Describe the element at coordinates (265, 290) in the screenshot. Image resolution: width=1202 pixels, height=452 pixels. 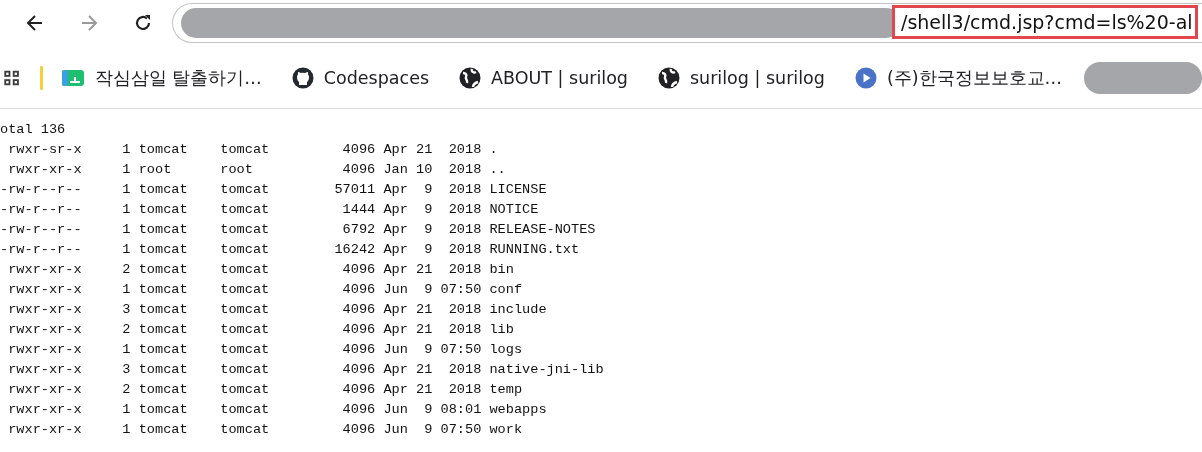
I see `output-line: rwxr-xr-x 1 tomcat tomcat 4096 Jun 9 07:50 conf` at that location.